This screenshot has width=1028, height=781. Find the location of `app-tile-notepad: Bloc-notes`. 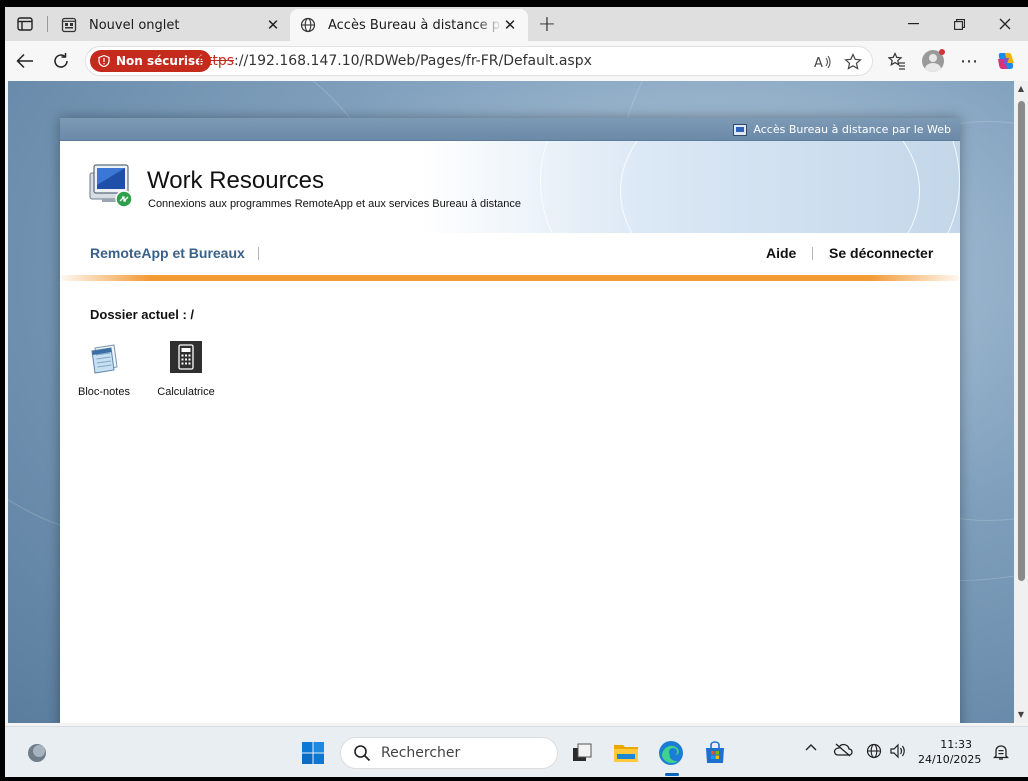

app-tile-notepad: Bloc-notes is located at coordinates (104, 369).